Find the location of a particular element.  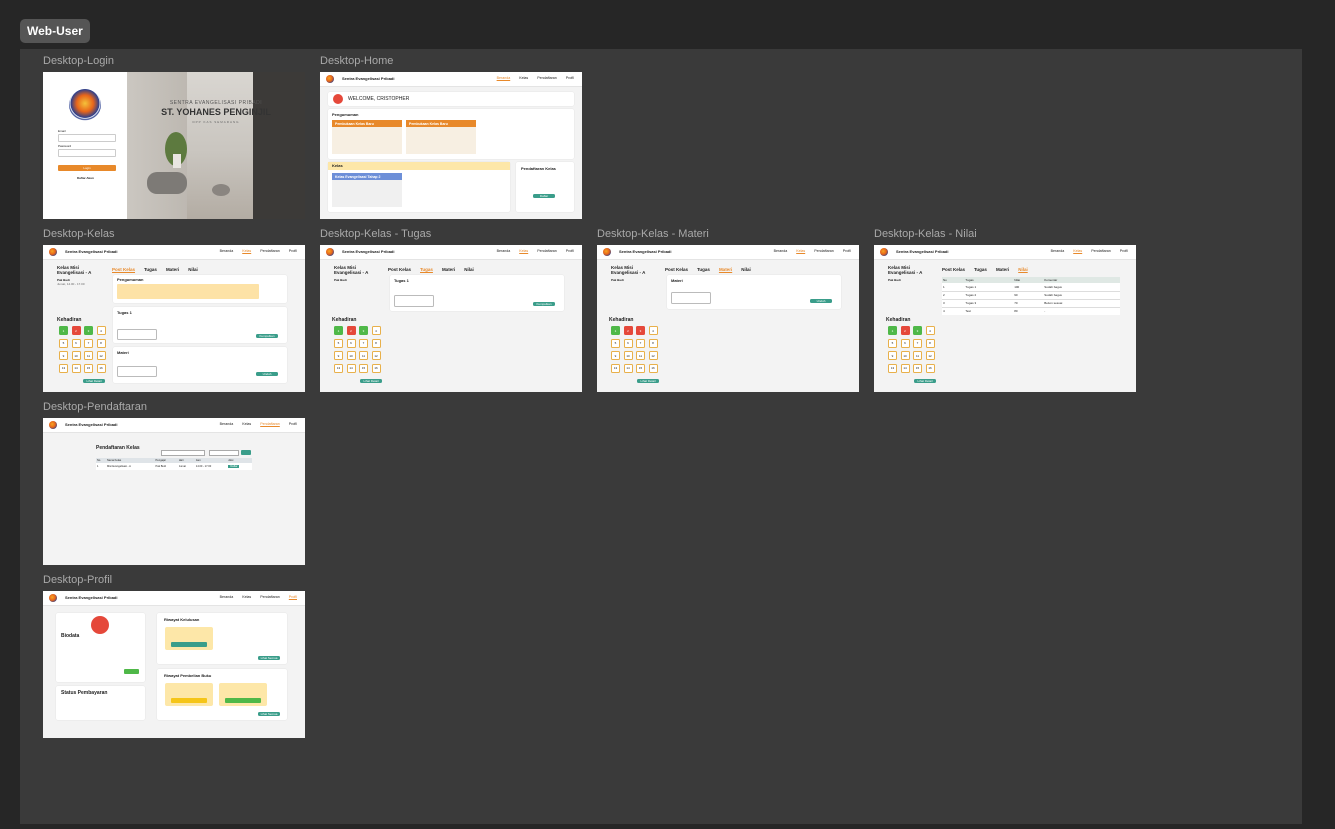

lihat-semua-button: Lihat Semua is located at coordinates (269, 658).